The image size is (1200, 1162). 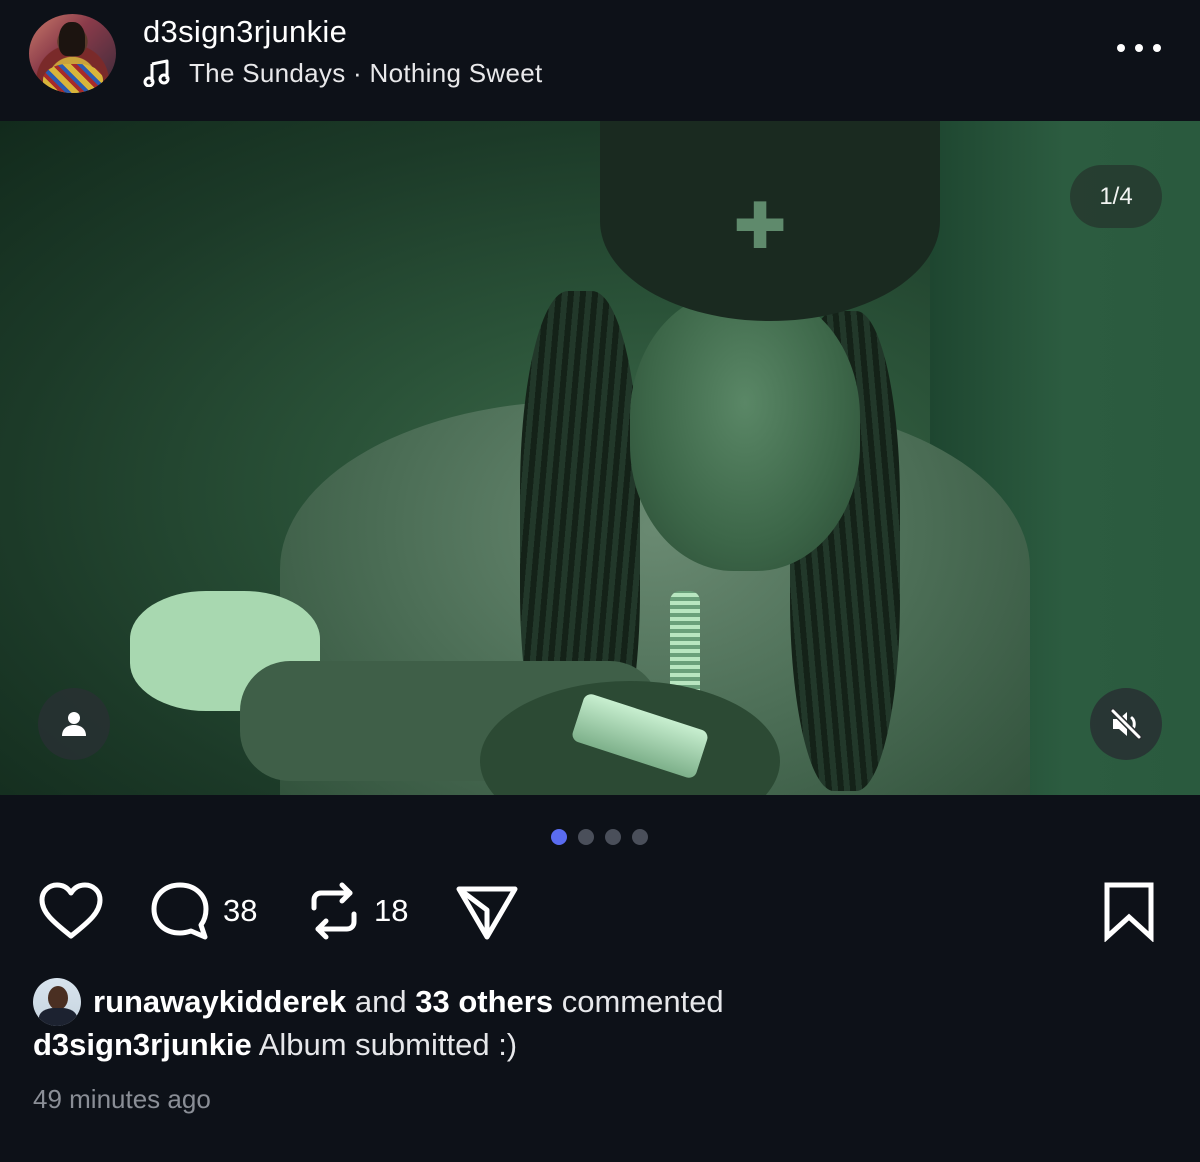 I want to click on post-caption: d3sign3rjunkie Album submitted :), so click(x=275, y=1048).